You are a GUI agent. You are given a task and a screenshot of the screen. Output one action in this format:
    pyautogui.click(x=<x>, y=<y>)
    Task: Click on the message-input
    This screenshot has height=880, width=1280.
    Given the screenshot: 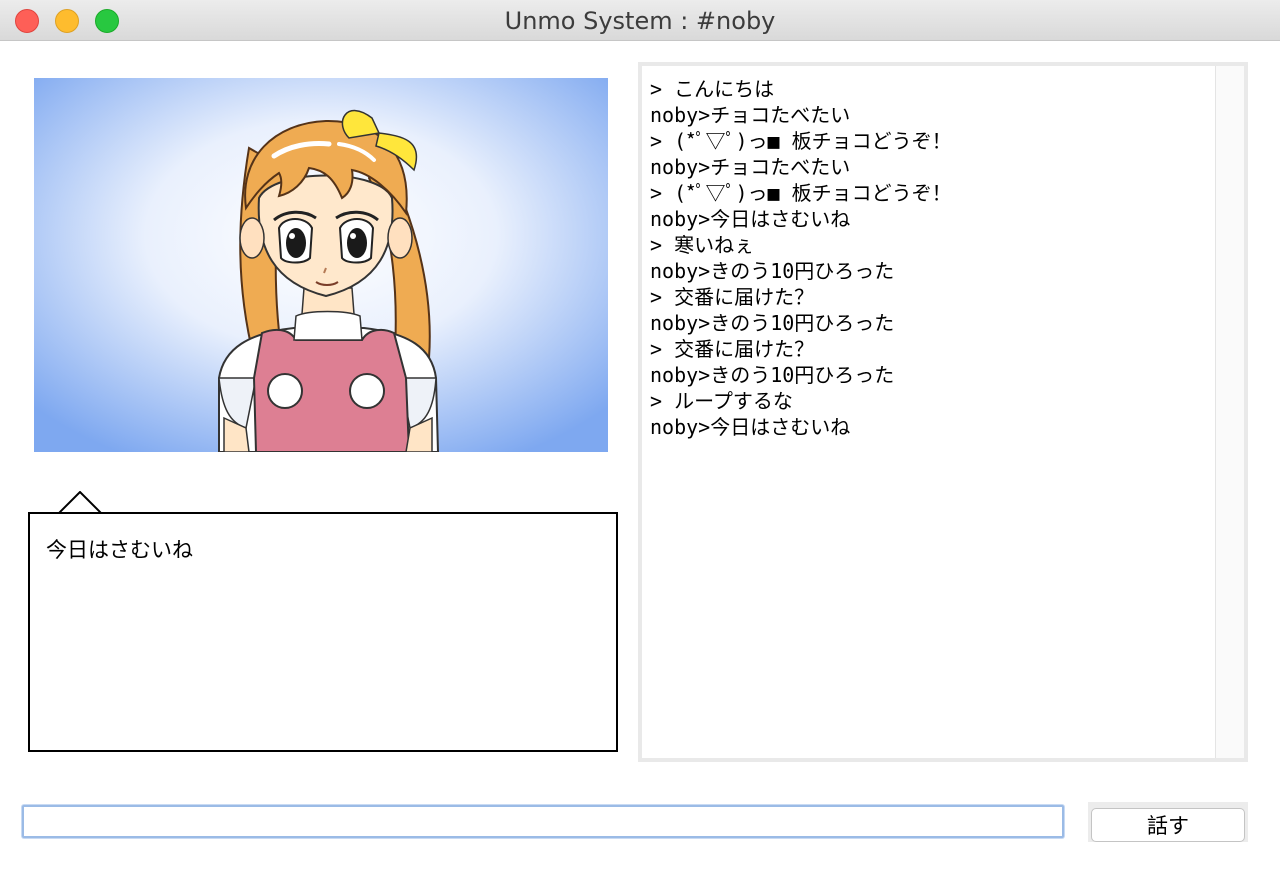 What is the action you would take?
    pyautogui.click(x=543, y=821)
    